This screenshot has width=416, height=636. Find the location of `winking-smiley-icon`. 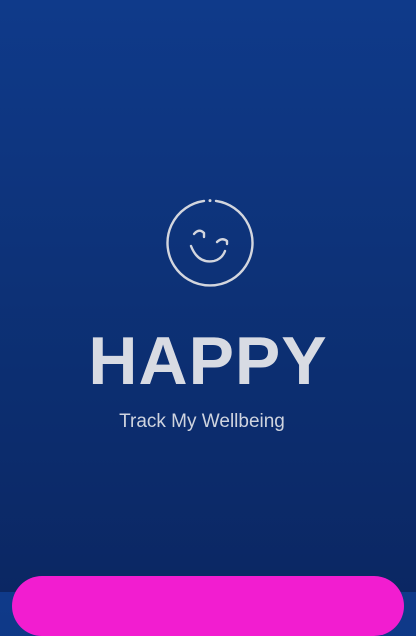

winking-smiley-icon is located at coordinates (210, 243).